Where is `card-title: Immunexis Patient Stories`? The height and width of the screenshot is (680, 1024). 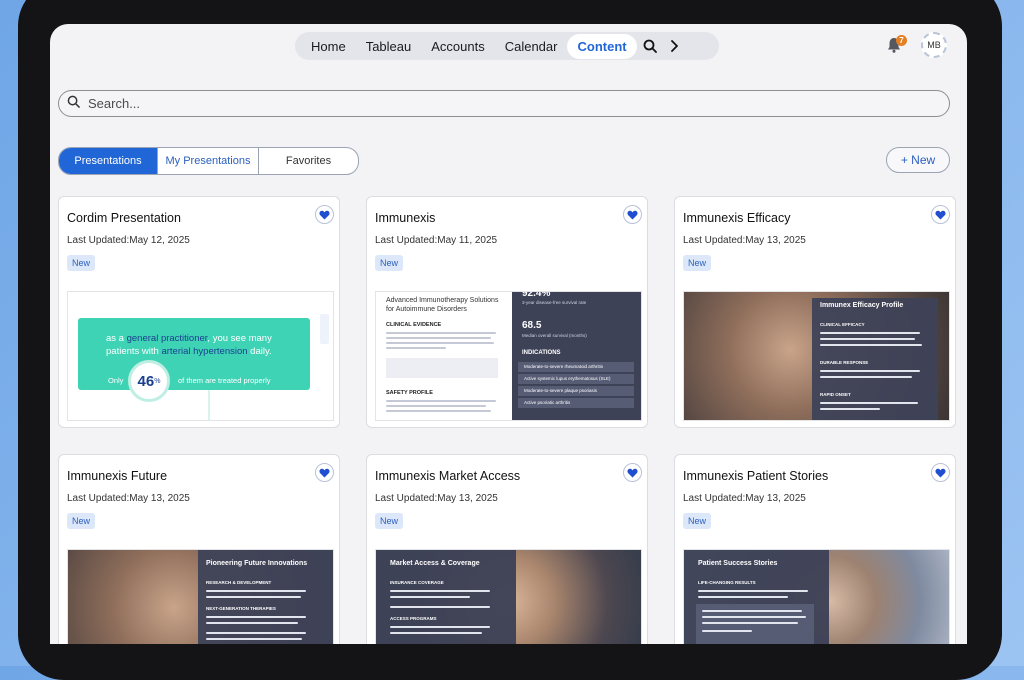 card-title: Immunexis Patient Stories is located at coordinates (756, 476).